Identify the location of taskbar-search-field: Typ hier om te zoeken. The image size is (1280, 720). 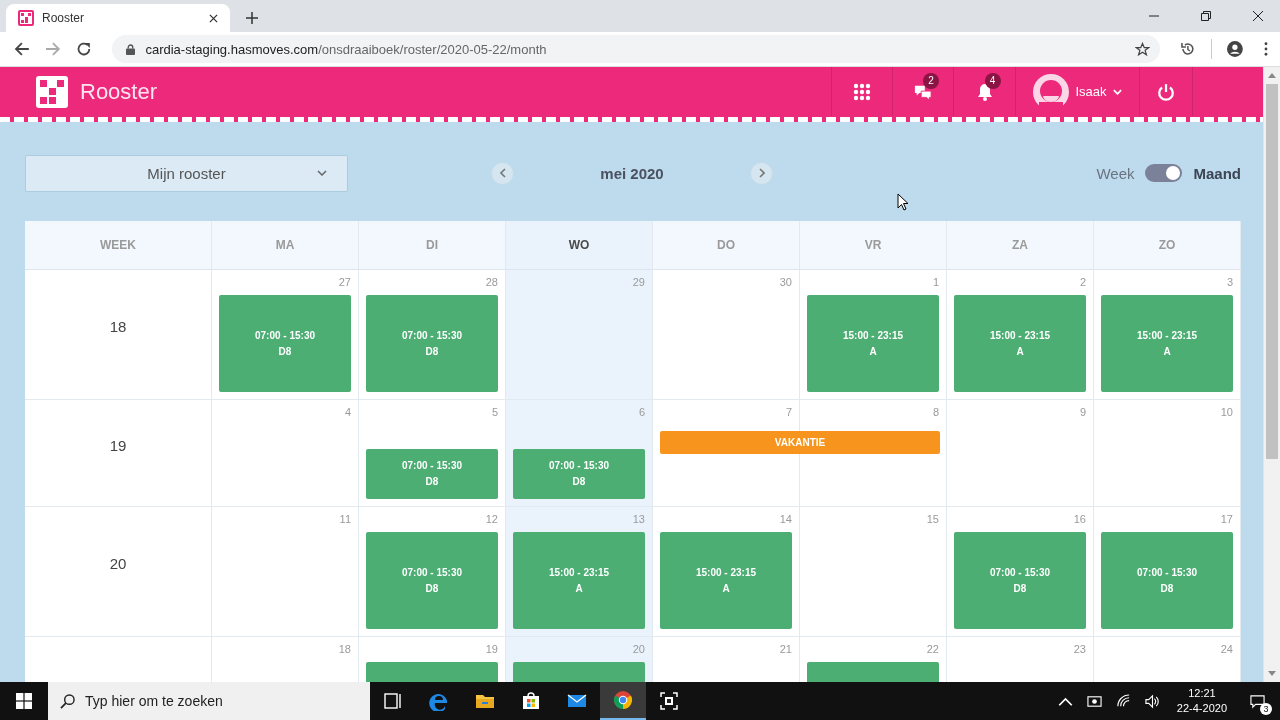
(209, 701).